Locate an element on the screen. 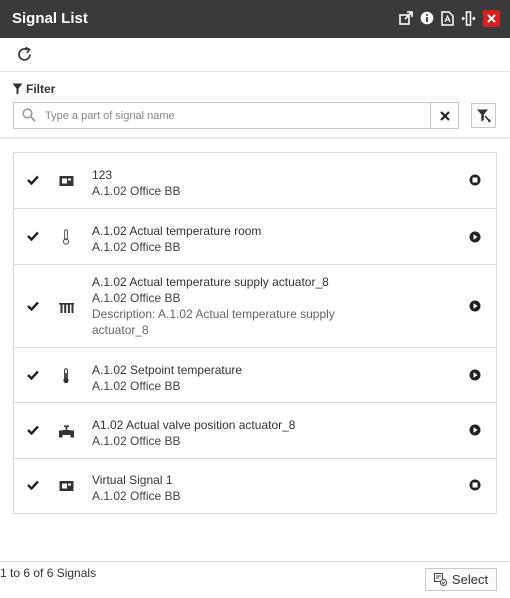  window-title: Signal List is located at coordinates (50, 18).